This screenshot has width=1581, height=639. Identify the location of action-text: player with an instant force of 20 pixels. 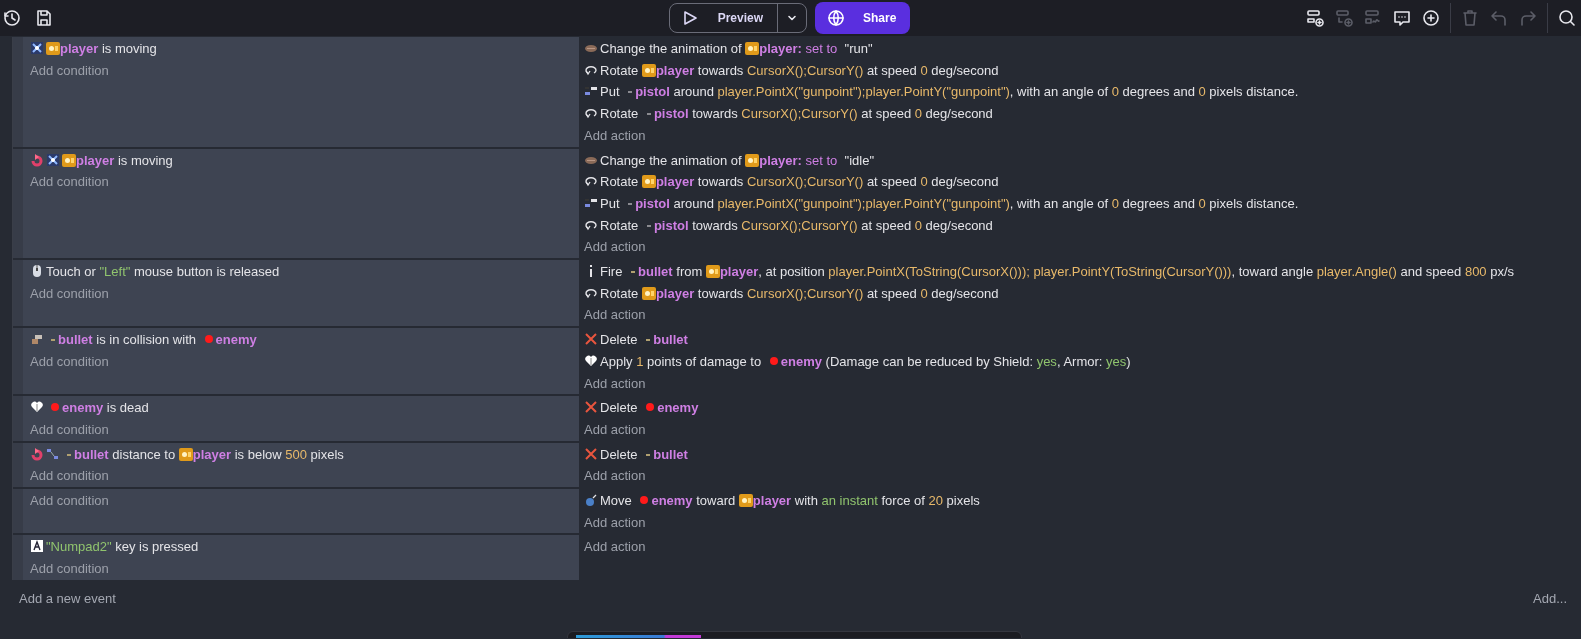
(866, 501).